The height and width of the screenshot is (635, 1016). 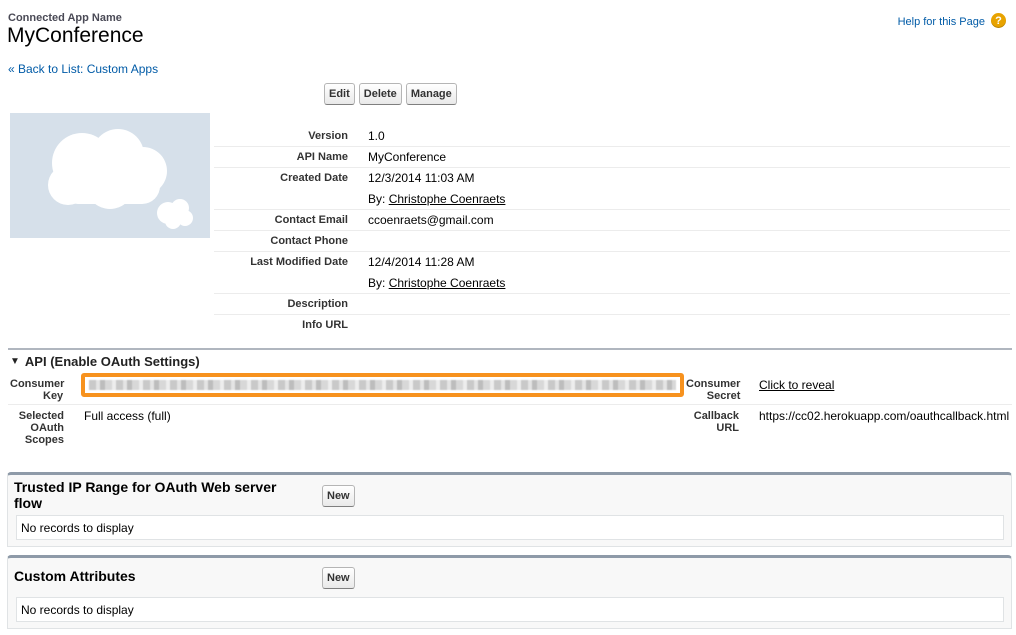 I want to click on consumer-secret-label: Consumer Secret, so click(x=713, y=390).